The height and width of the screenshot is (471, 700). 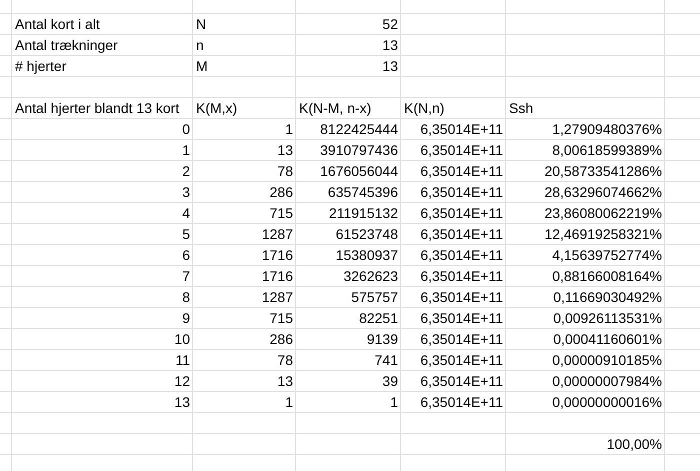 What do you see at coordinates (359, 129) in the screenshot?
I see `table-cell-text: 8122425444` at bounding box center [359, 129].